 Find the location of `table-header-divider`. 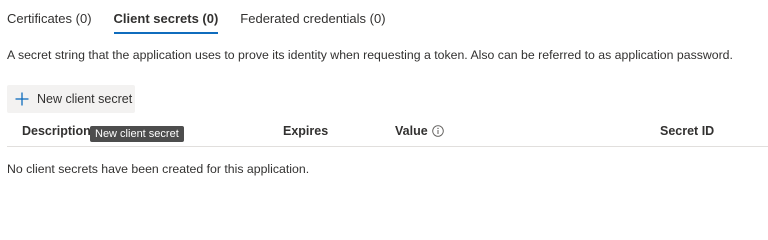

table-header-divider is located at coordinates (387, 146).